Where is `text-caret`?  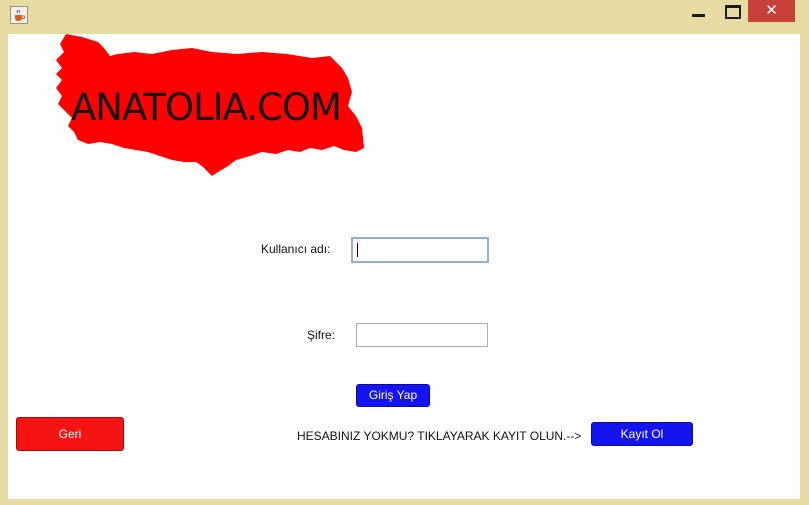 text-caret is located at coordinates (357, 250).